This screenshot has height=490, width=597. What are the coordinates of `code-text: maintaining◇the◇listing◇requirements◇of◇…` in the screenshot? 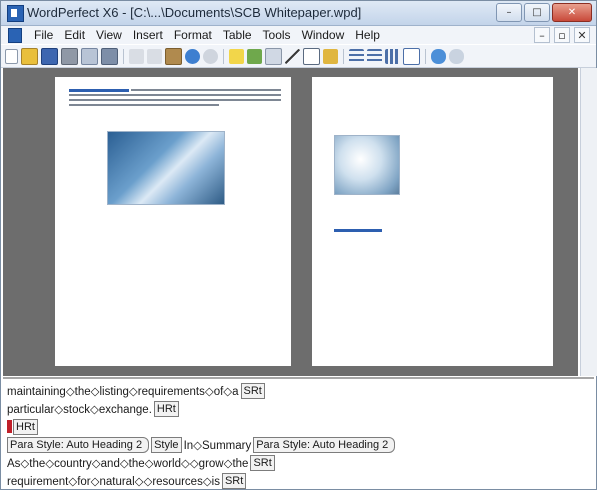 It's located at (123, 391).